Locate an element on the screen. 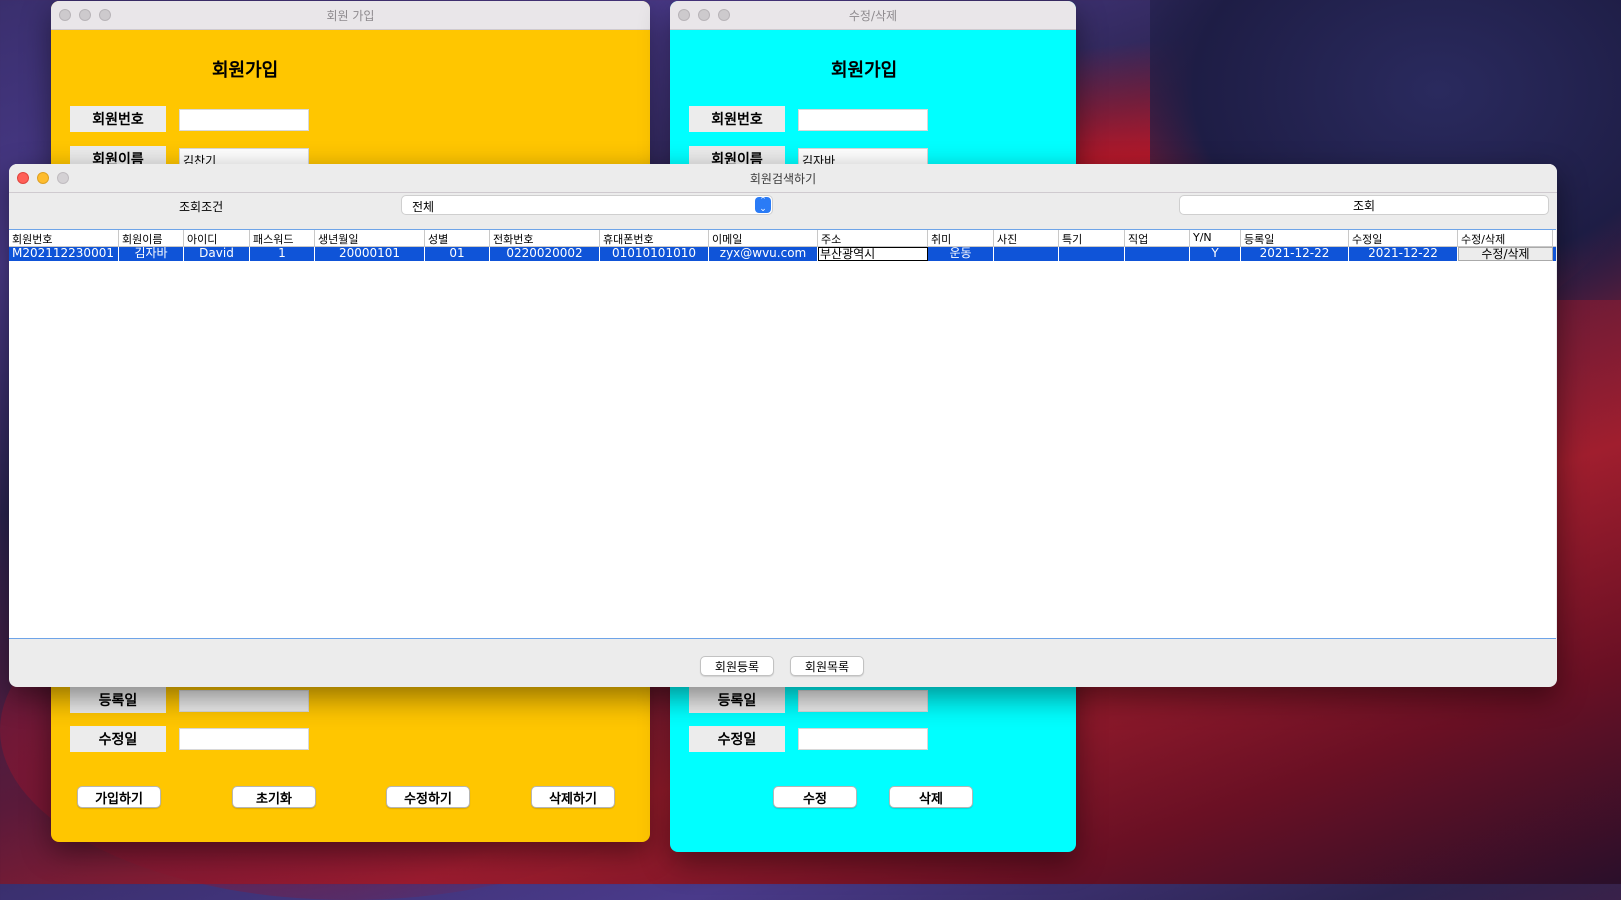 The width and height of the screenshot is (1621, 900). table-cell: 0220020002 is located at coordinates (545, 254).